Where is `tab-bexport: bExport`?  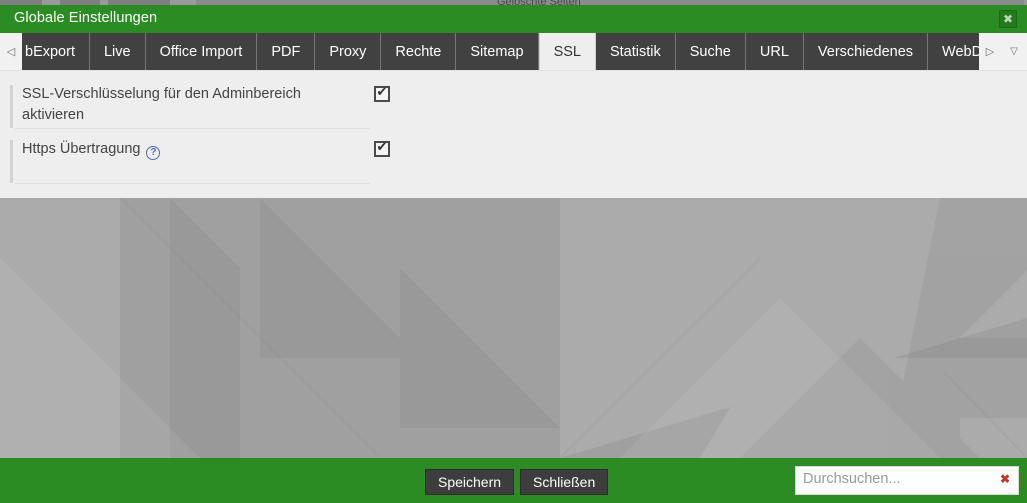
tab-bexport: bExport is located at coordinates (56, 51).